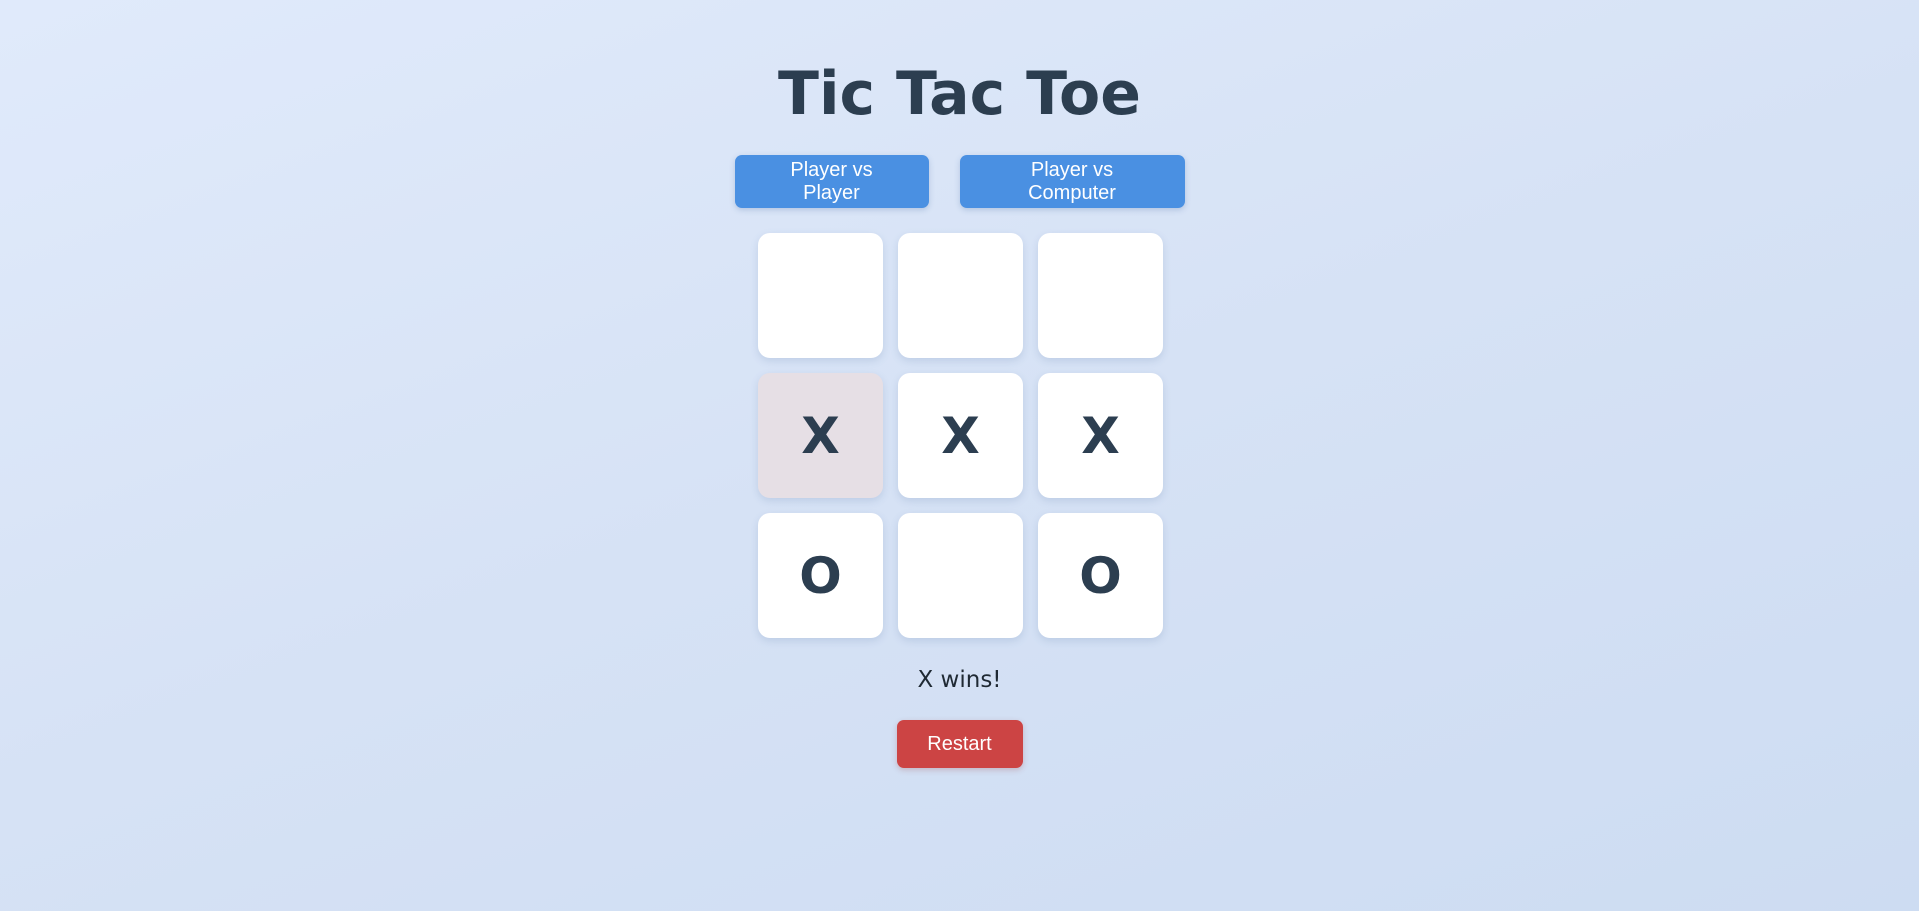 The width and height of the screenshot is (1919, 911). What do you see at coordinates (831, 181) in the screenshot?
I see `player-vs-player-button: Player vs Player` at bounding box center [831, 181].